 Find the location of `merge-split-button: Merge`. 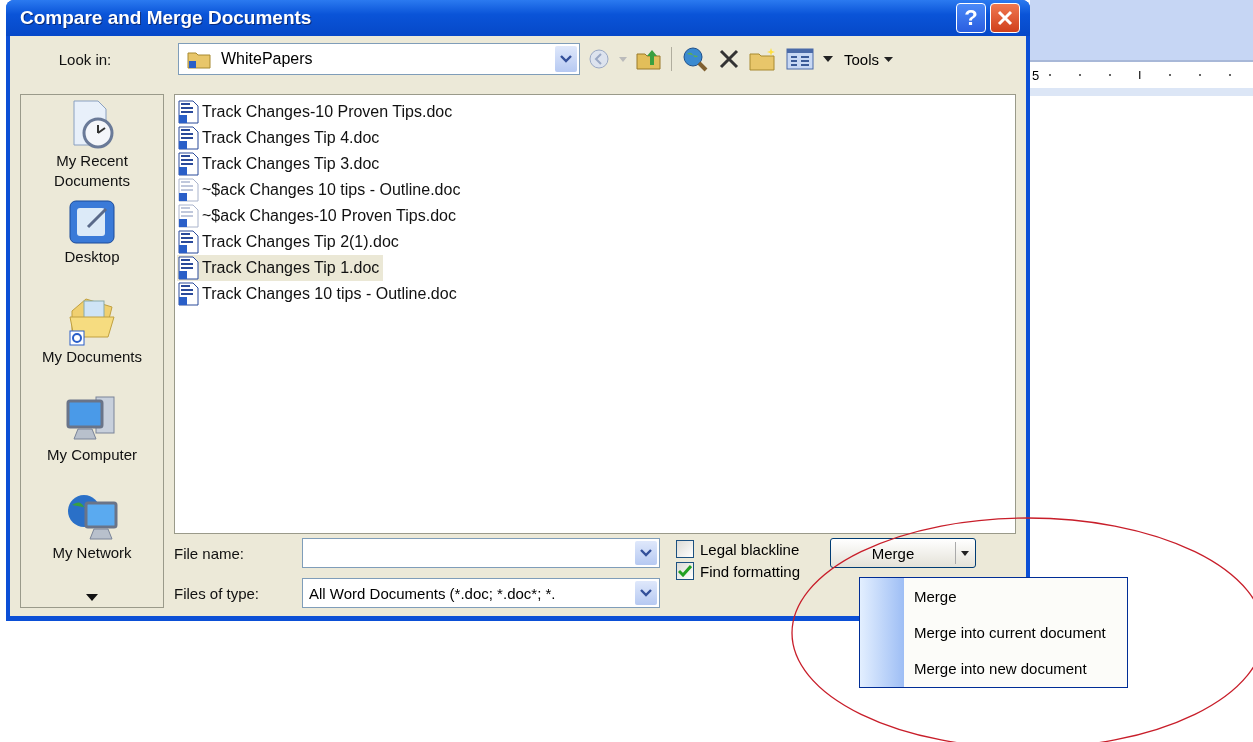

merge-split-button: Merge is located at coordinates (903, 553).